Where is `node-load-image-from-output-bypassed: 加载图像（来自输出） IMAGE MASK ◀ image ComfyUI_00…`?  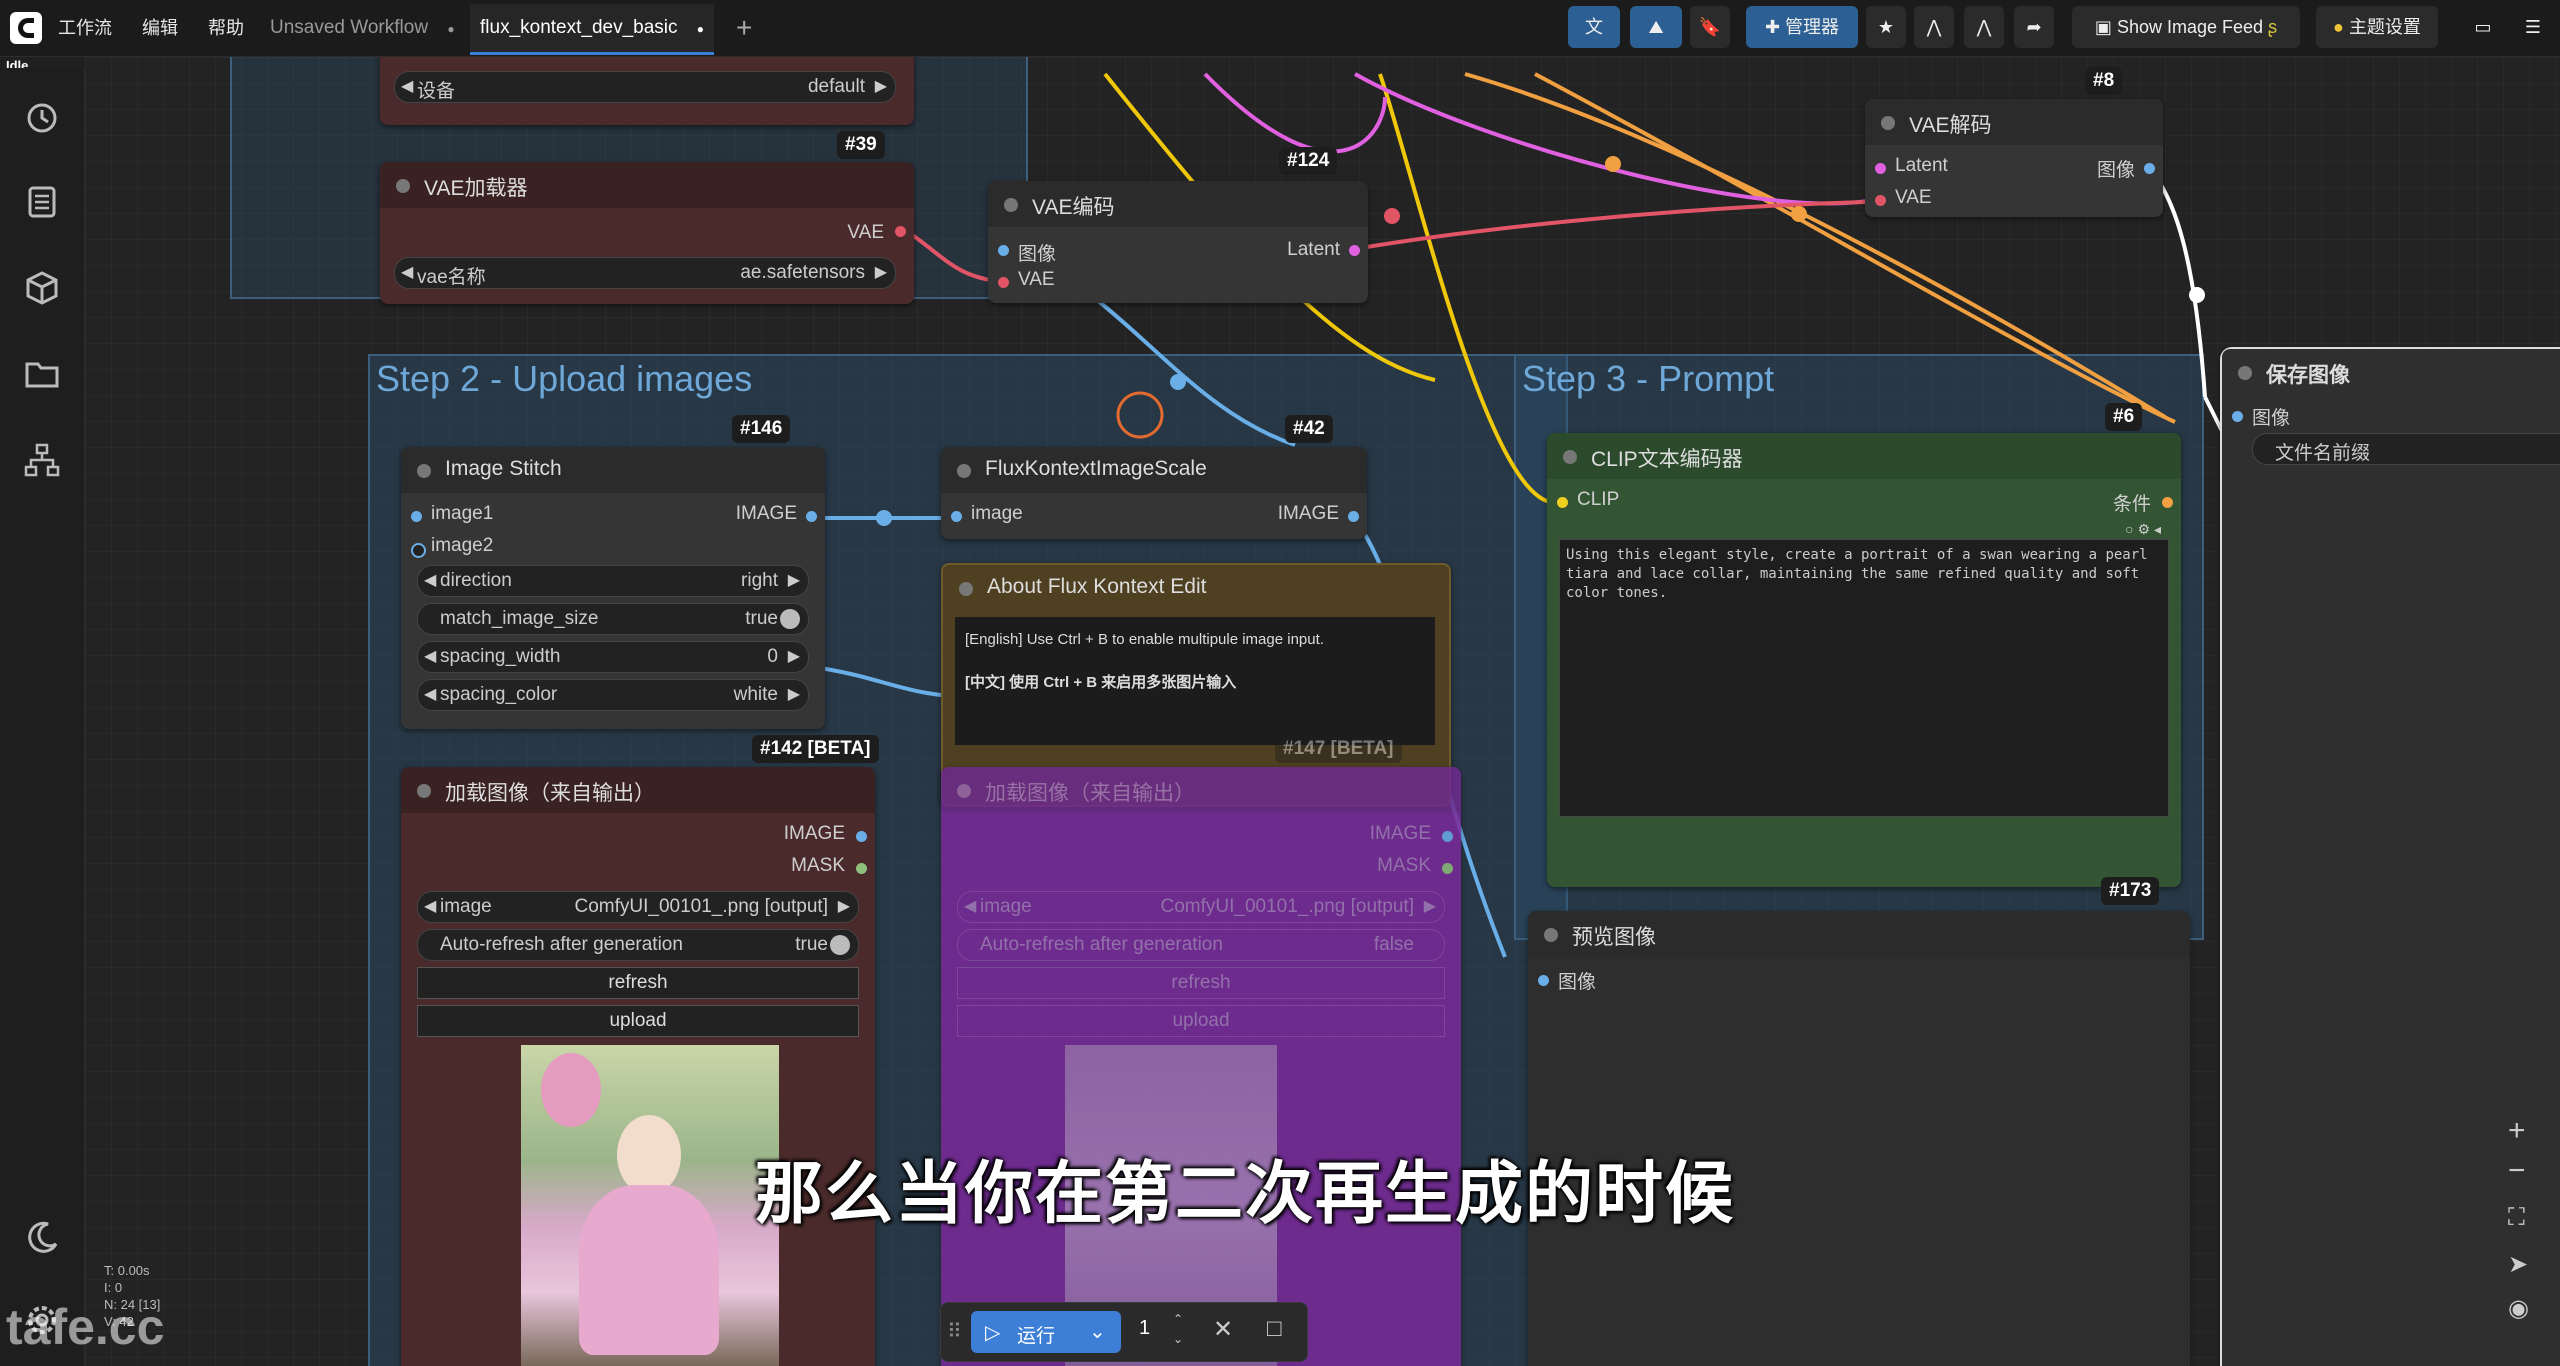 node-load-image-from-output-bypassed: 加载图像（来自输出） IMAGE MASK ◀ image ComfyUI_00… is located at coordinates (1201, 1066).